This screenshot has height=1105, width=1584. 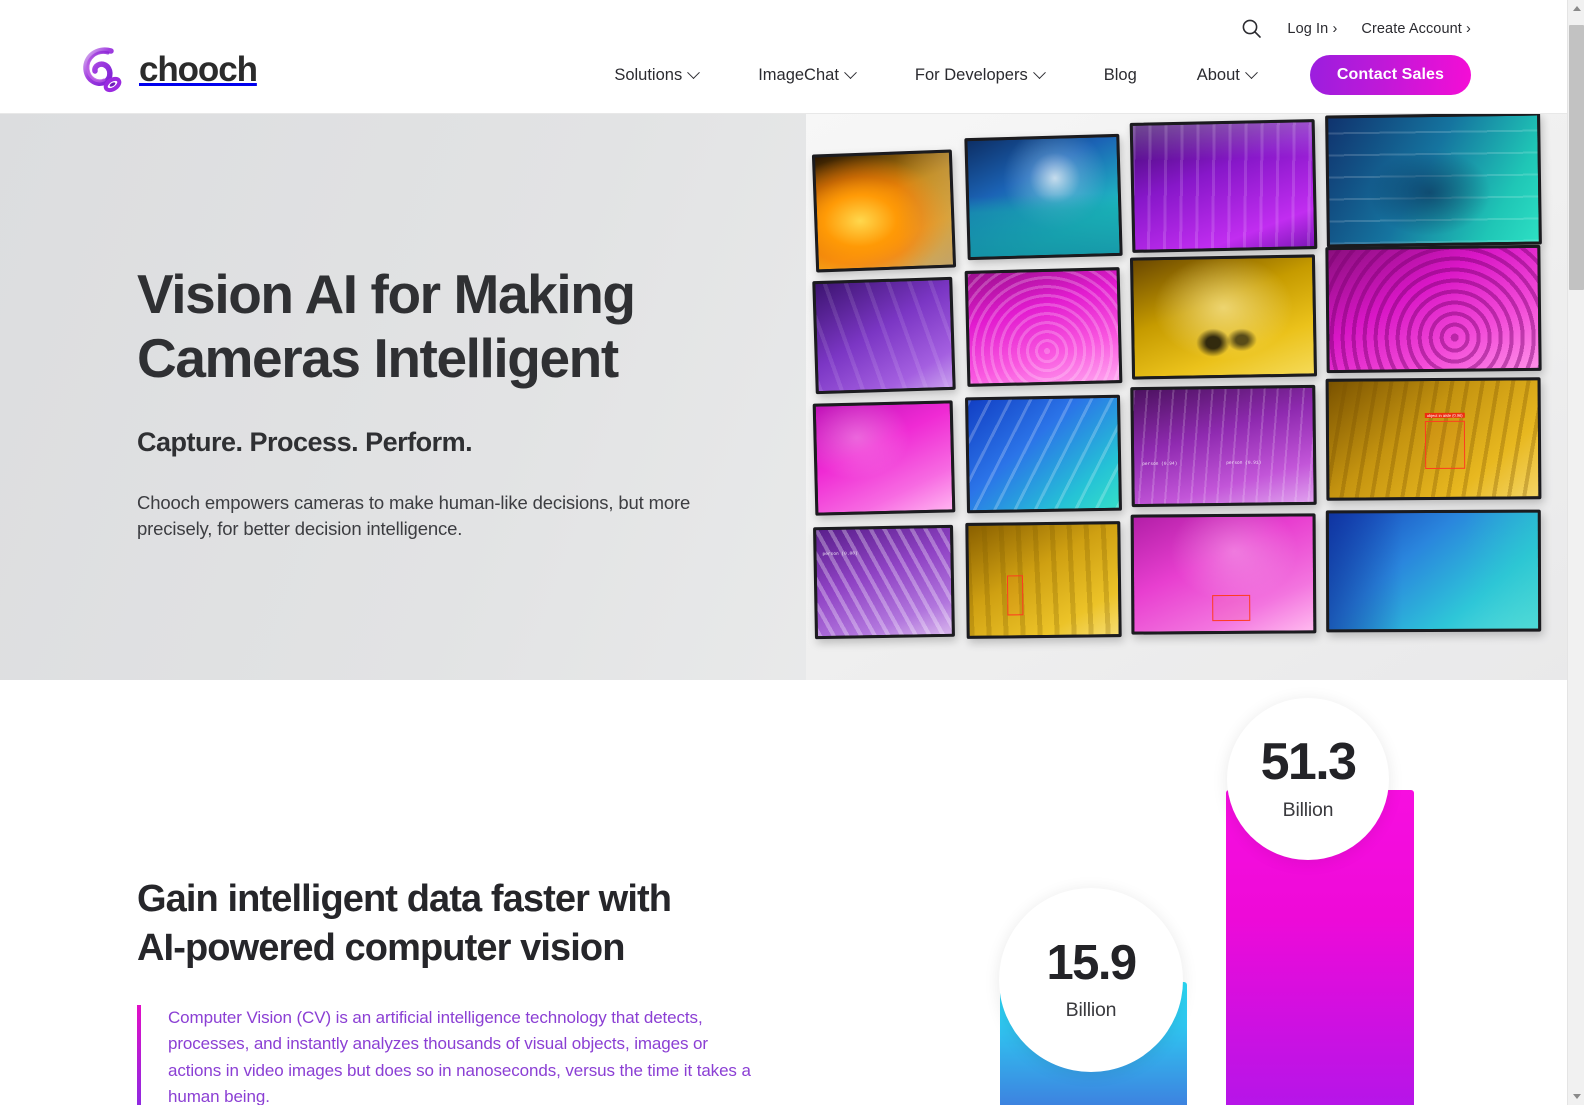 What do you see at coordinates (1390, 75) in the screenshot?
I see `contact-sales-button: Contact Sales` at bounding box center [1390, 75].